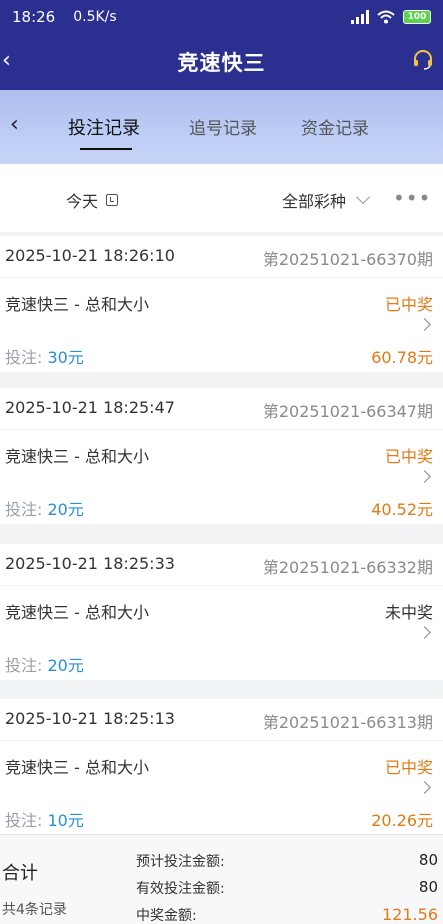 The image size is (443, 924). What do you see at coordinates (104, 127) in the screenshot?
I see `tab-bet-records: 投注记录` at bounding box center [104, 127].